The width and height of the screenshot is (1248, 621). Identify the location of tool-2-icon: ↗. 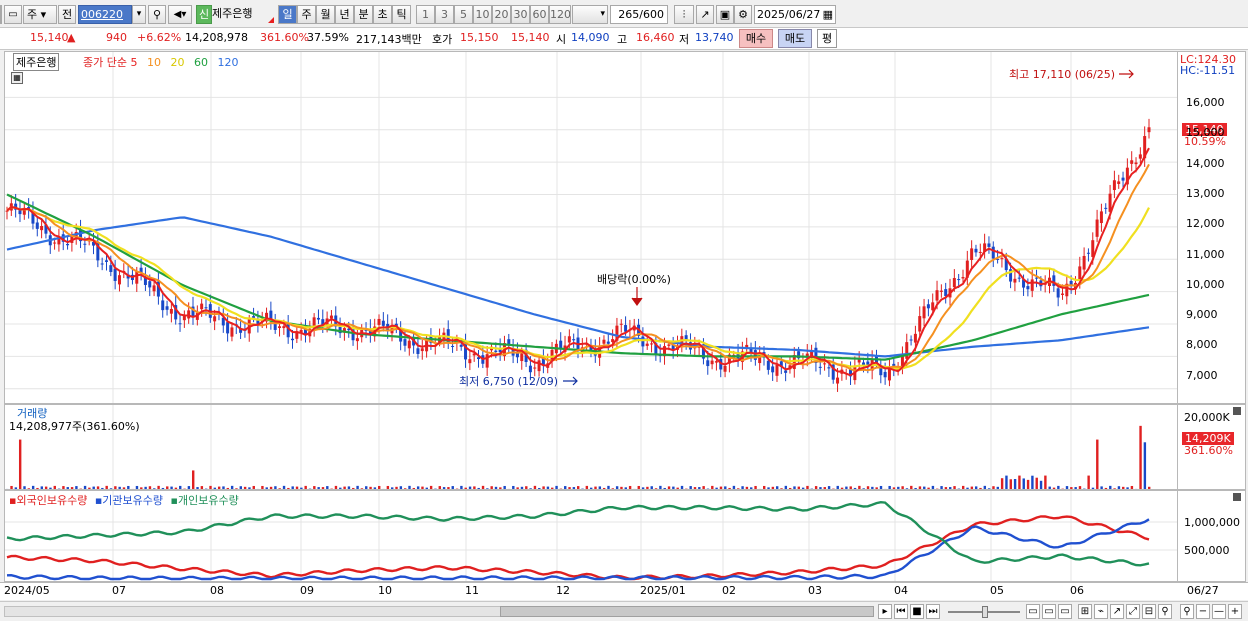
(1117, 611).